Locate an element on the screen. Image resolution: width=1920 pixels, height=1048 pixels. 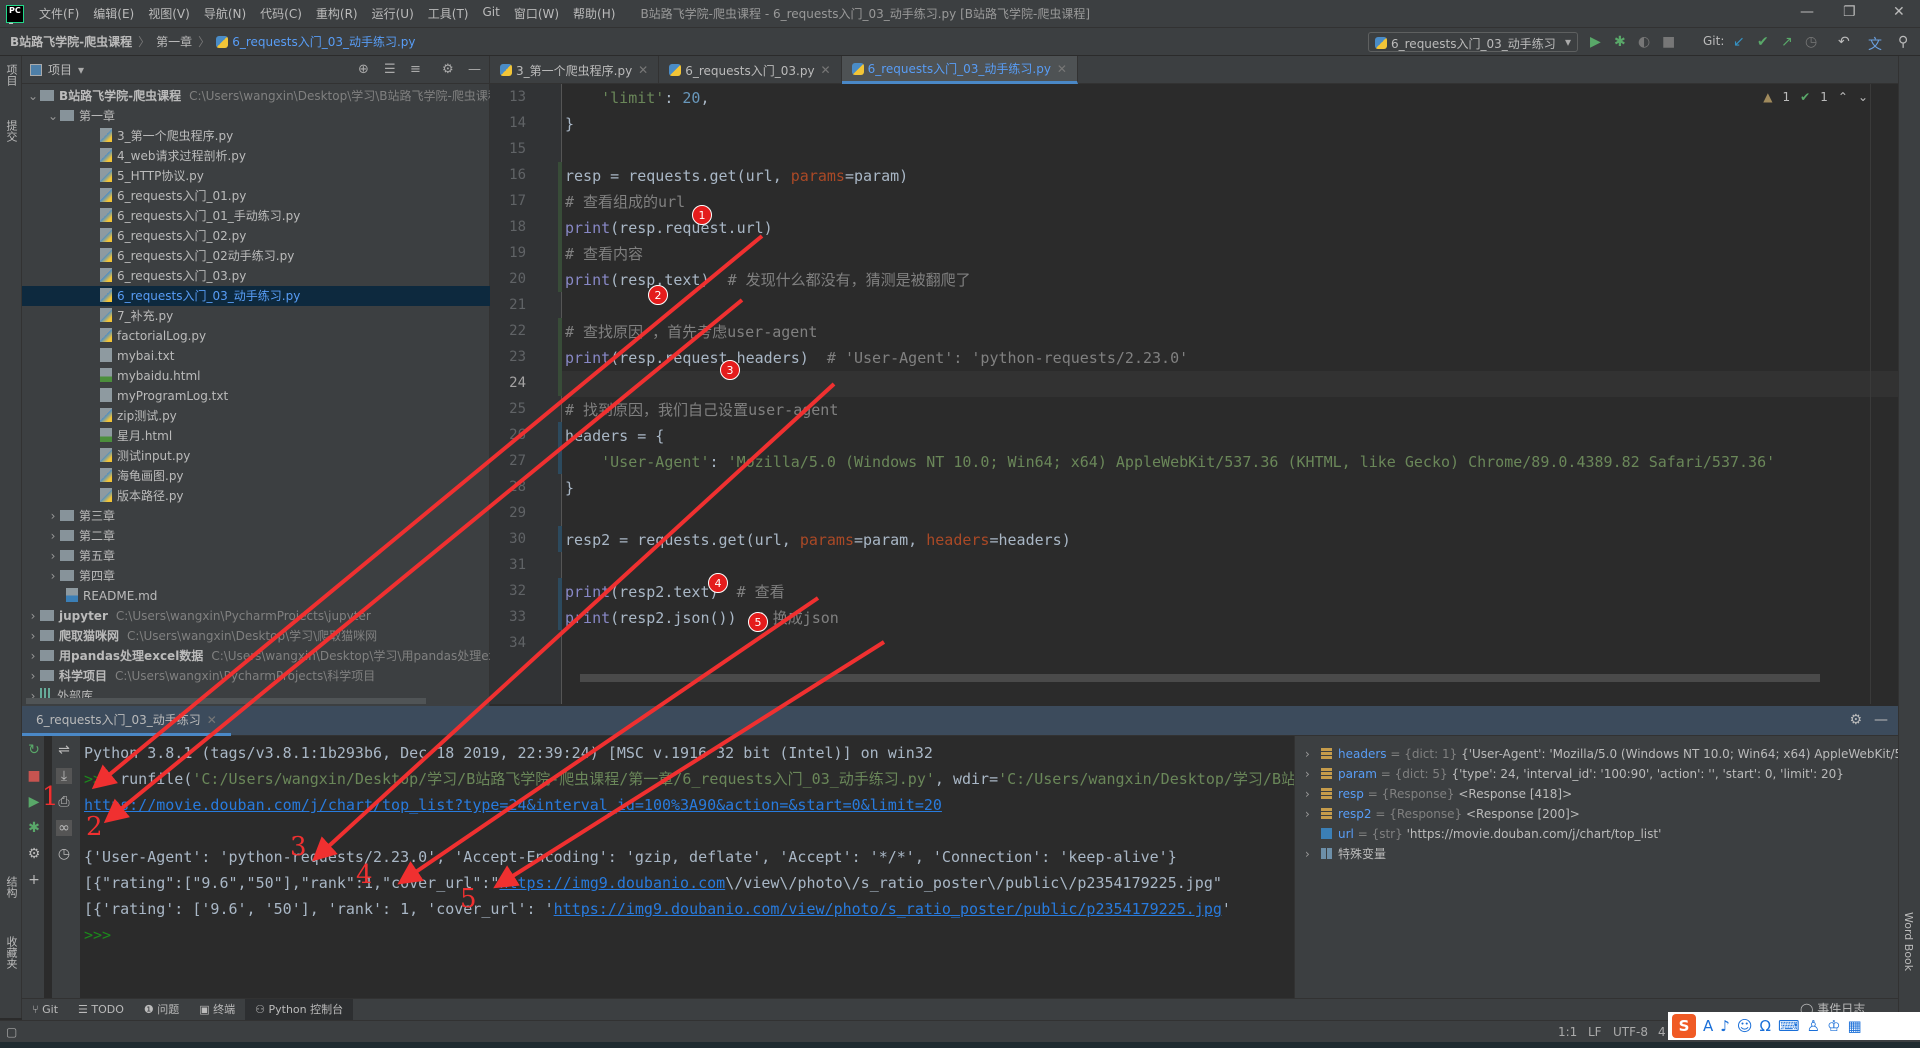
tree-item: 6_requests入门_03.py is located at coordinates (256, 276).